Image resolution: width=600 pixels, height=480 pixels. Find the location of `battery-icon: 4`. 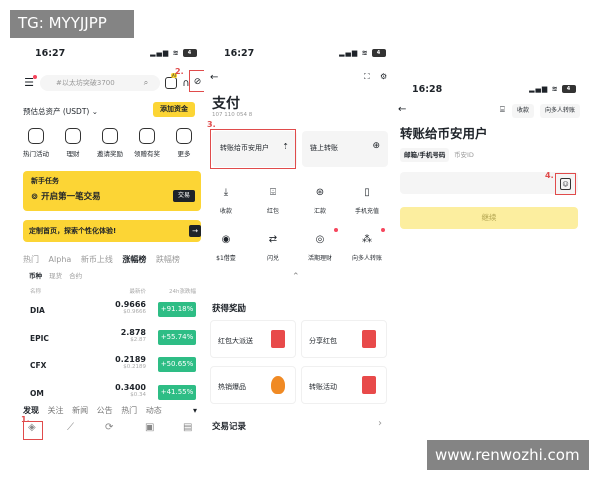

battery-icon: 4 is located at coordinates (569, 89).